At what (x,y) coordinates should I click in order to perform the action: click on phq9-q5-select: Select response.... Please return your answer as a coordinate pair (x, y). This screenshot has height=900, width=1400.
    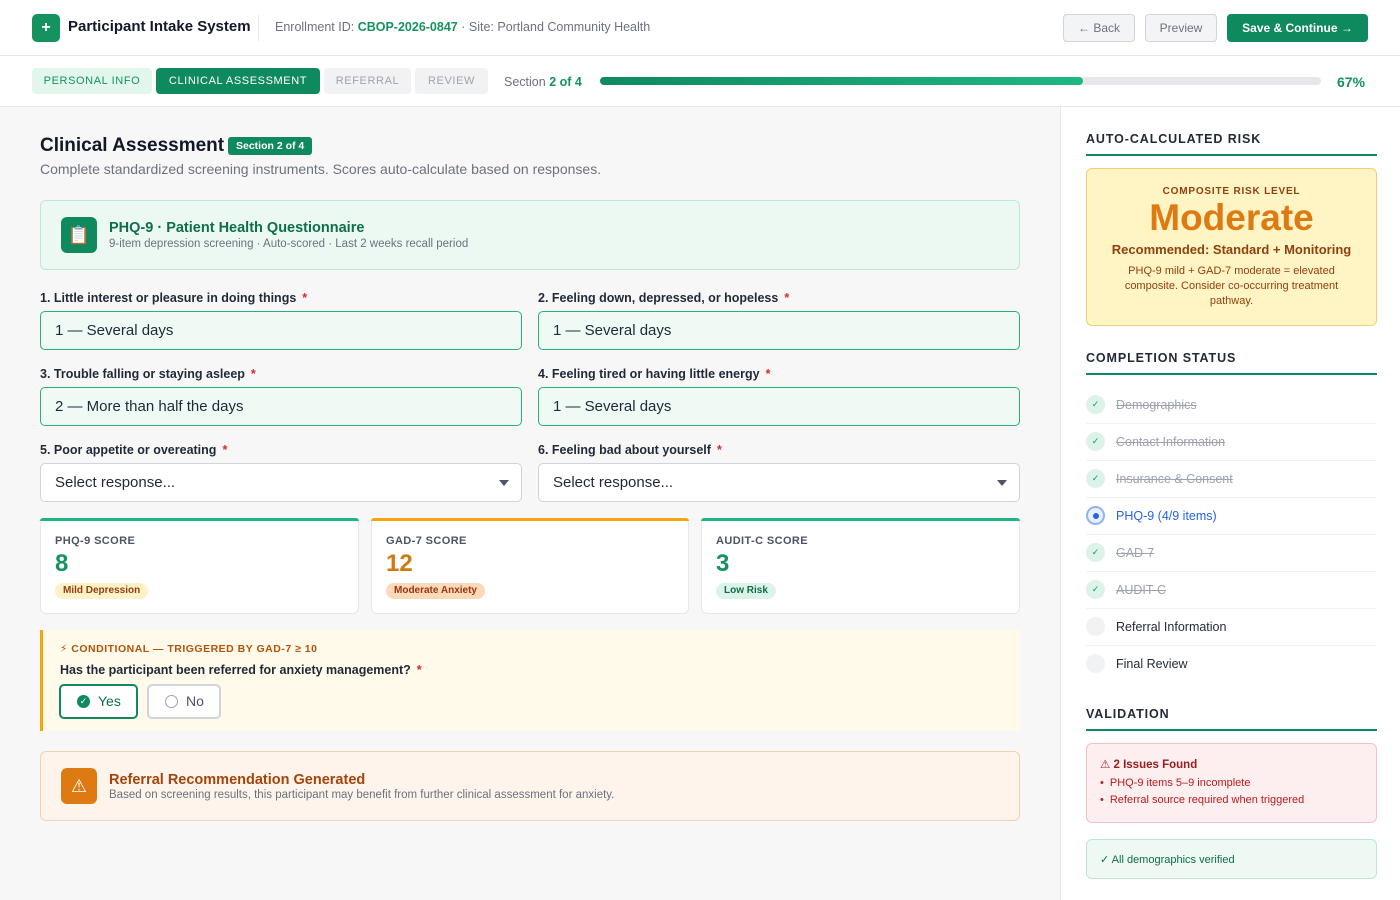
    Looking at the image, I should click on (281, 482).